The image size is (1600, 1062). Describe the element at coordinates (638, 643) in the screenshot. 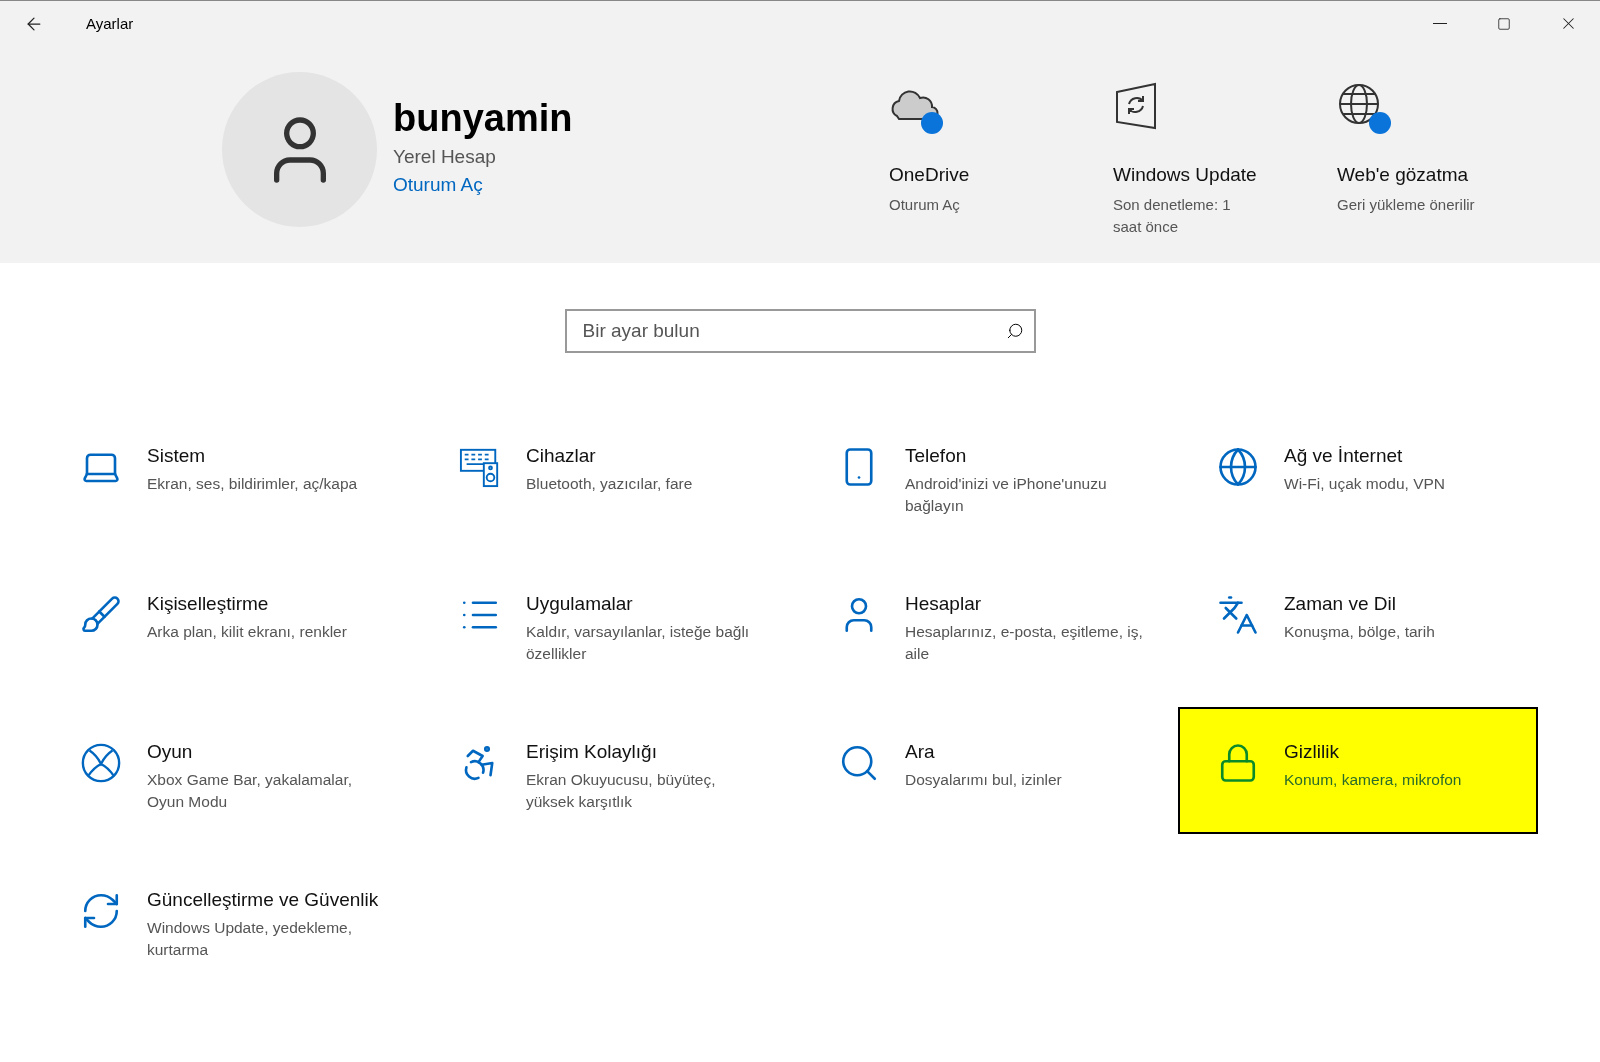

I see `category-description: Kaldır, varsayılanlar, isteğe bağlı özellikler` at that location.